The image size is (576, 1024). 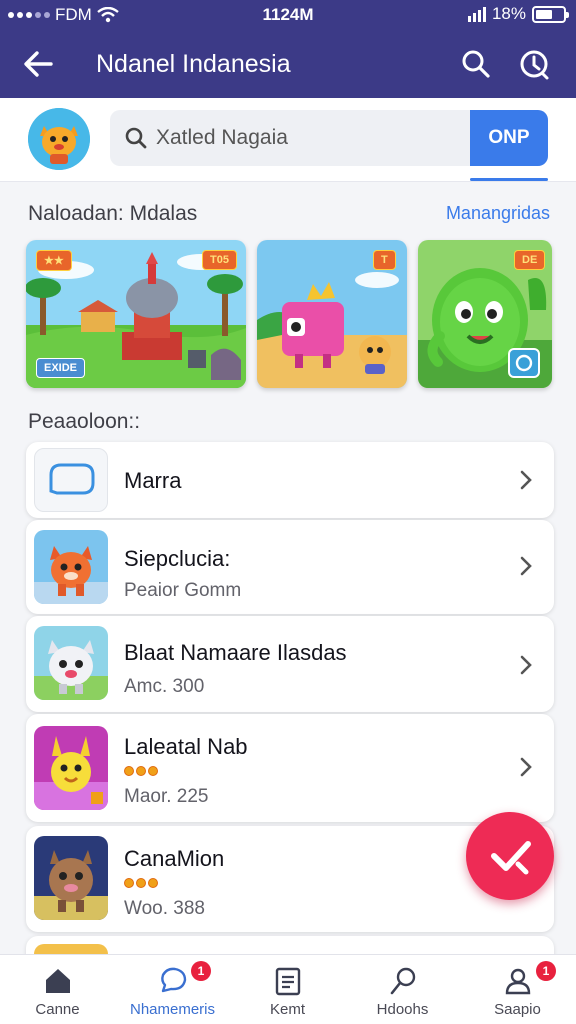 What do you see at coordinates (518, 981) in the screenshot?
I see `profile-icon` at bounding box center [518, 981].